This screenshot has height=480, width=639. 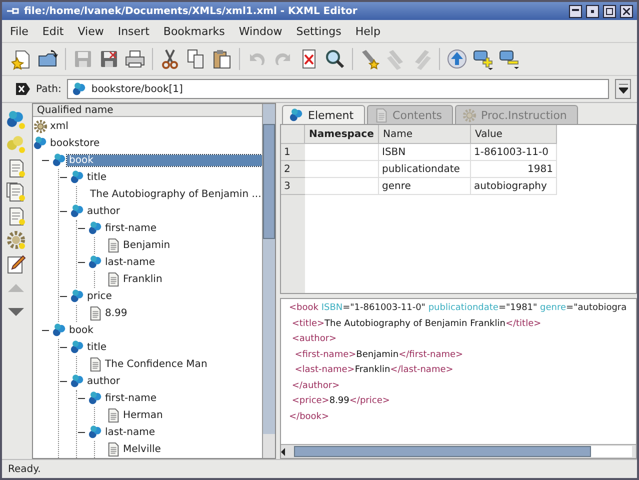 I want to click on path-field: bookstore/book[1], so click(x=338, y=89).